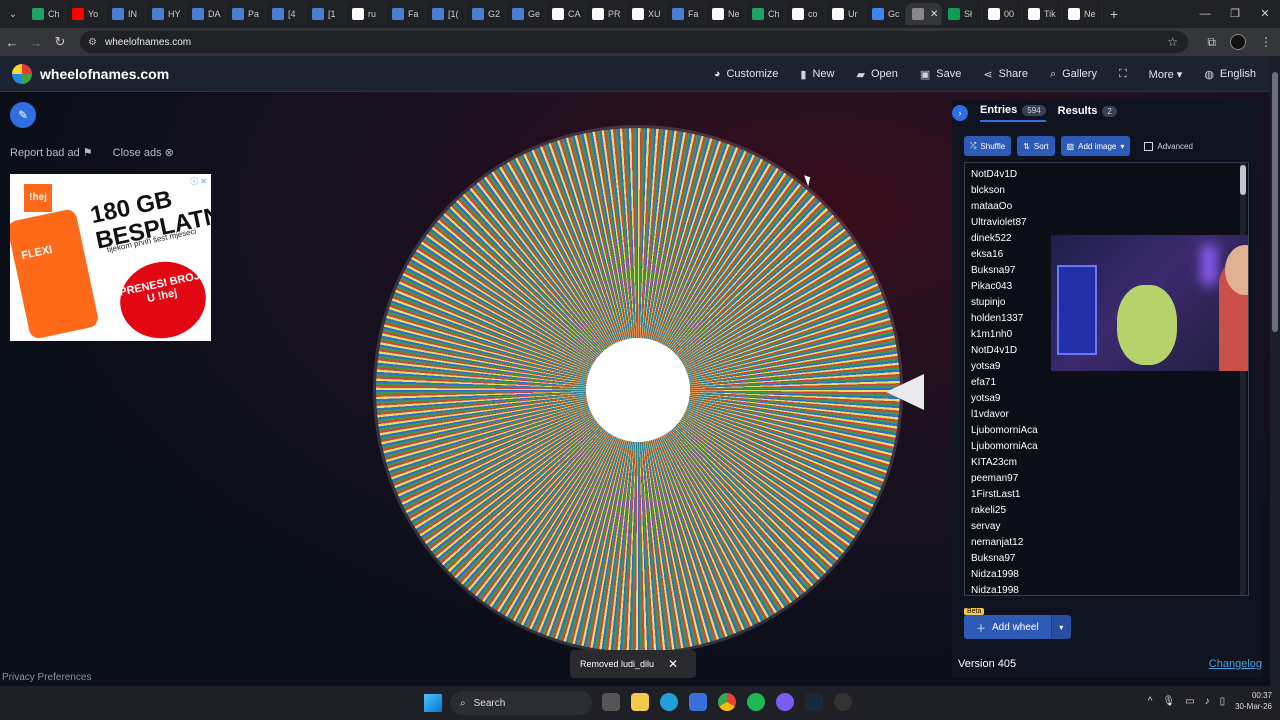 This screenshot has height=720, width=1280. I want to click on close-ads-link: Close ads ⊗, so click(143, 152).